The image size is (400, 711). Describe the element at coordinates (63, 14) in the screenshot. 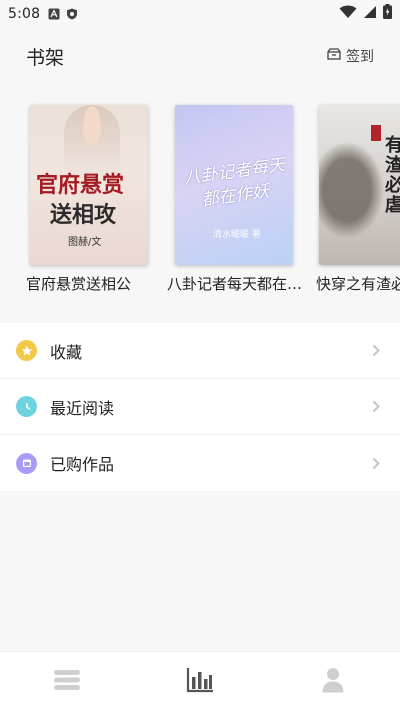

I see `status-left-icons` at that location.